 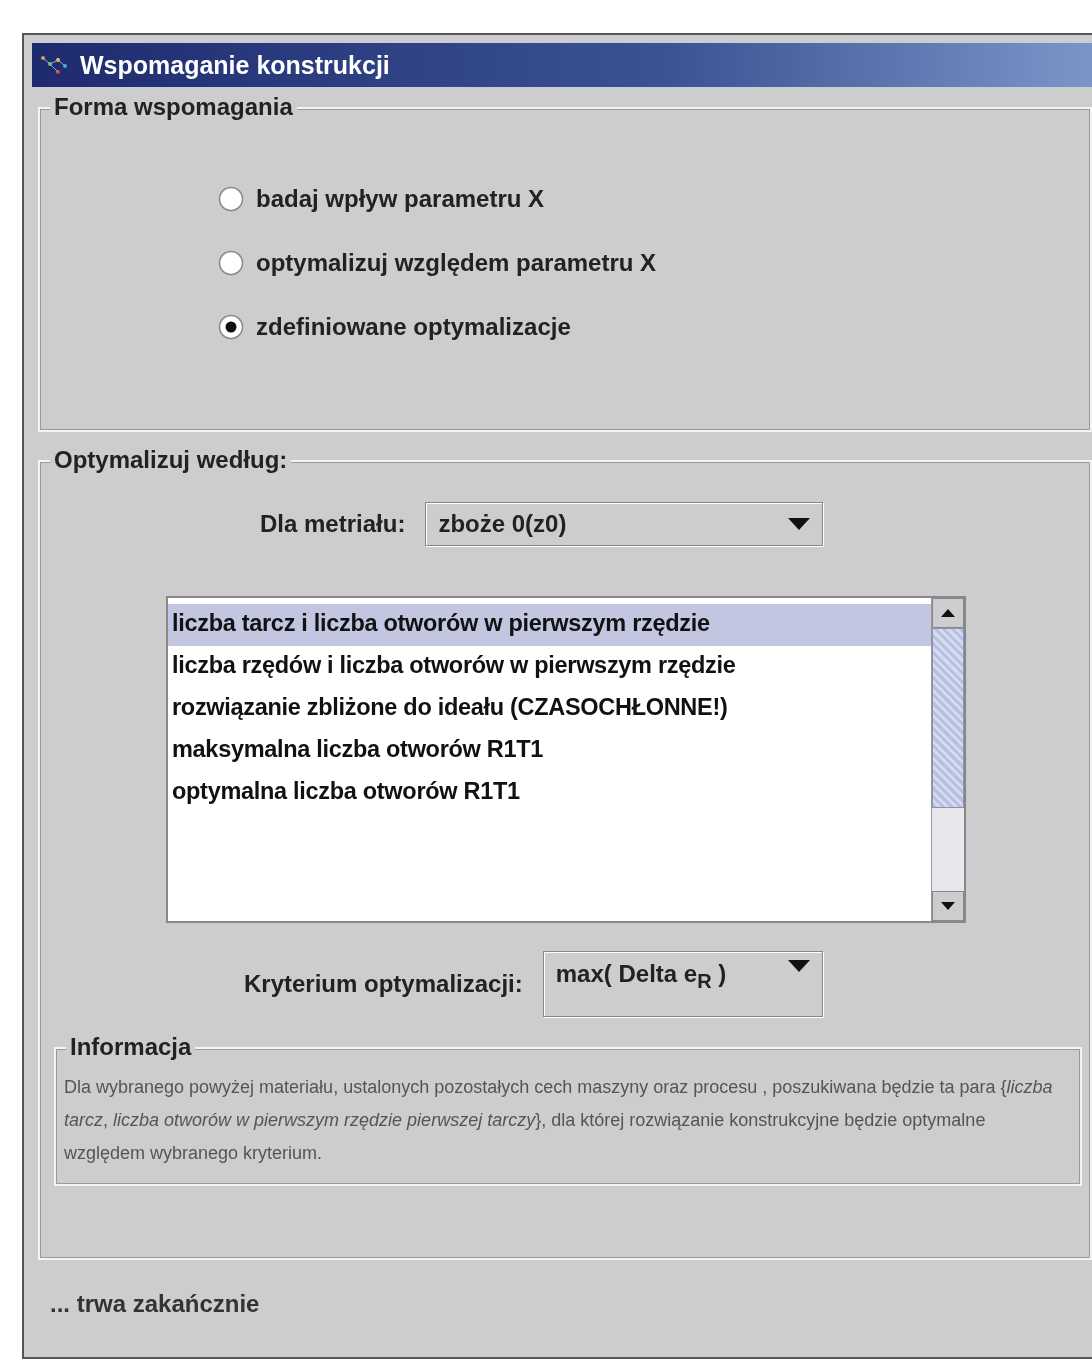 I want to click on list-item: rozwiązanie zbliżone do ideału (CZASOCHŁONNE!), so click(x=549, y=709).